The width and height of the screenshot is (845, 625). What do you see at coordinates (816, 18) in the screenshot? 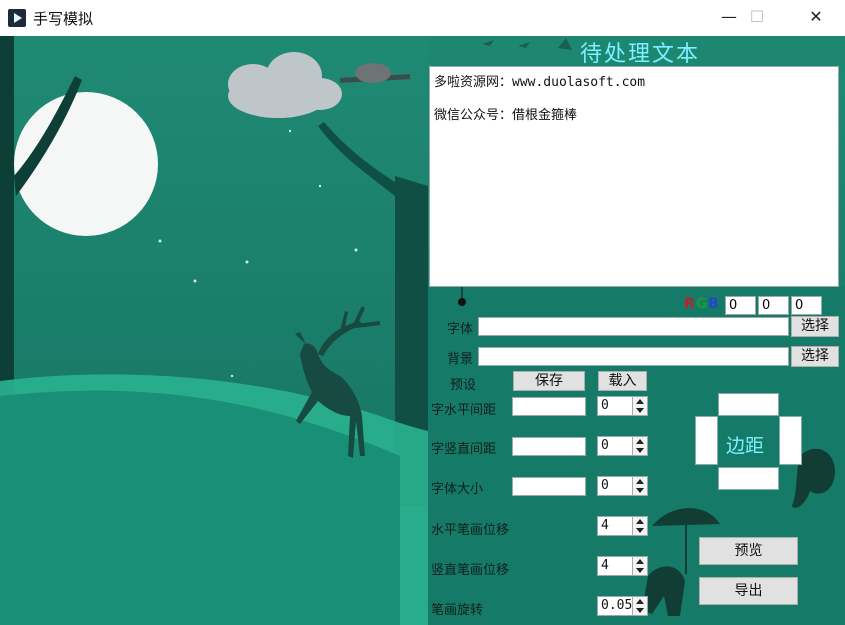
I see `close-button: ✕` at bounding box center [816, 18].